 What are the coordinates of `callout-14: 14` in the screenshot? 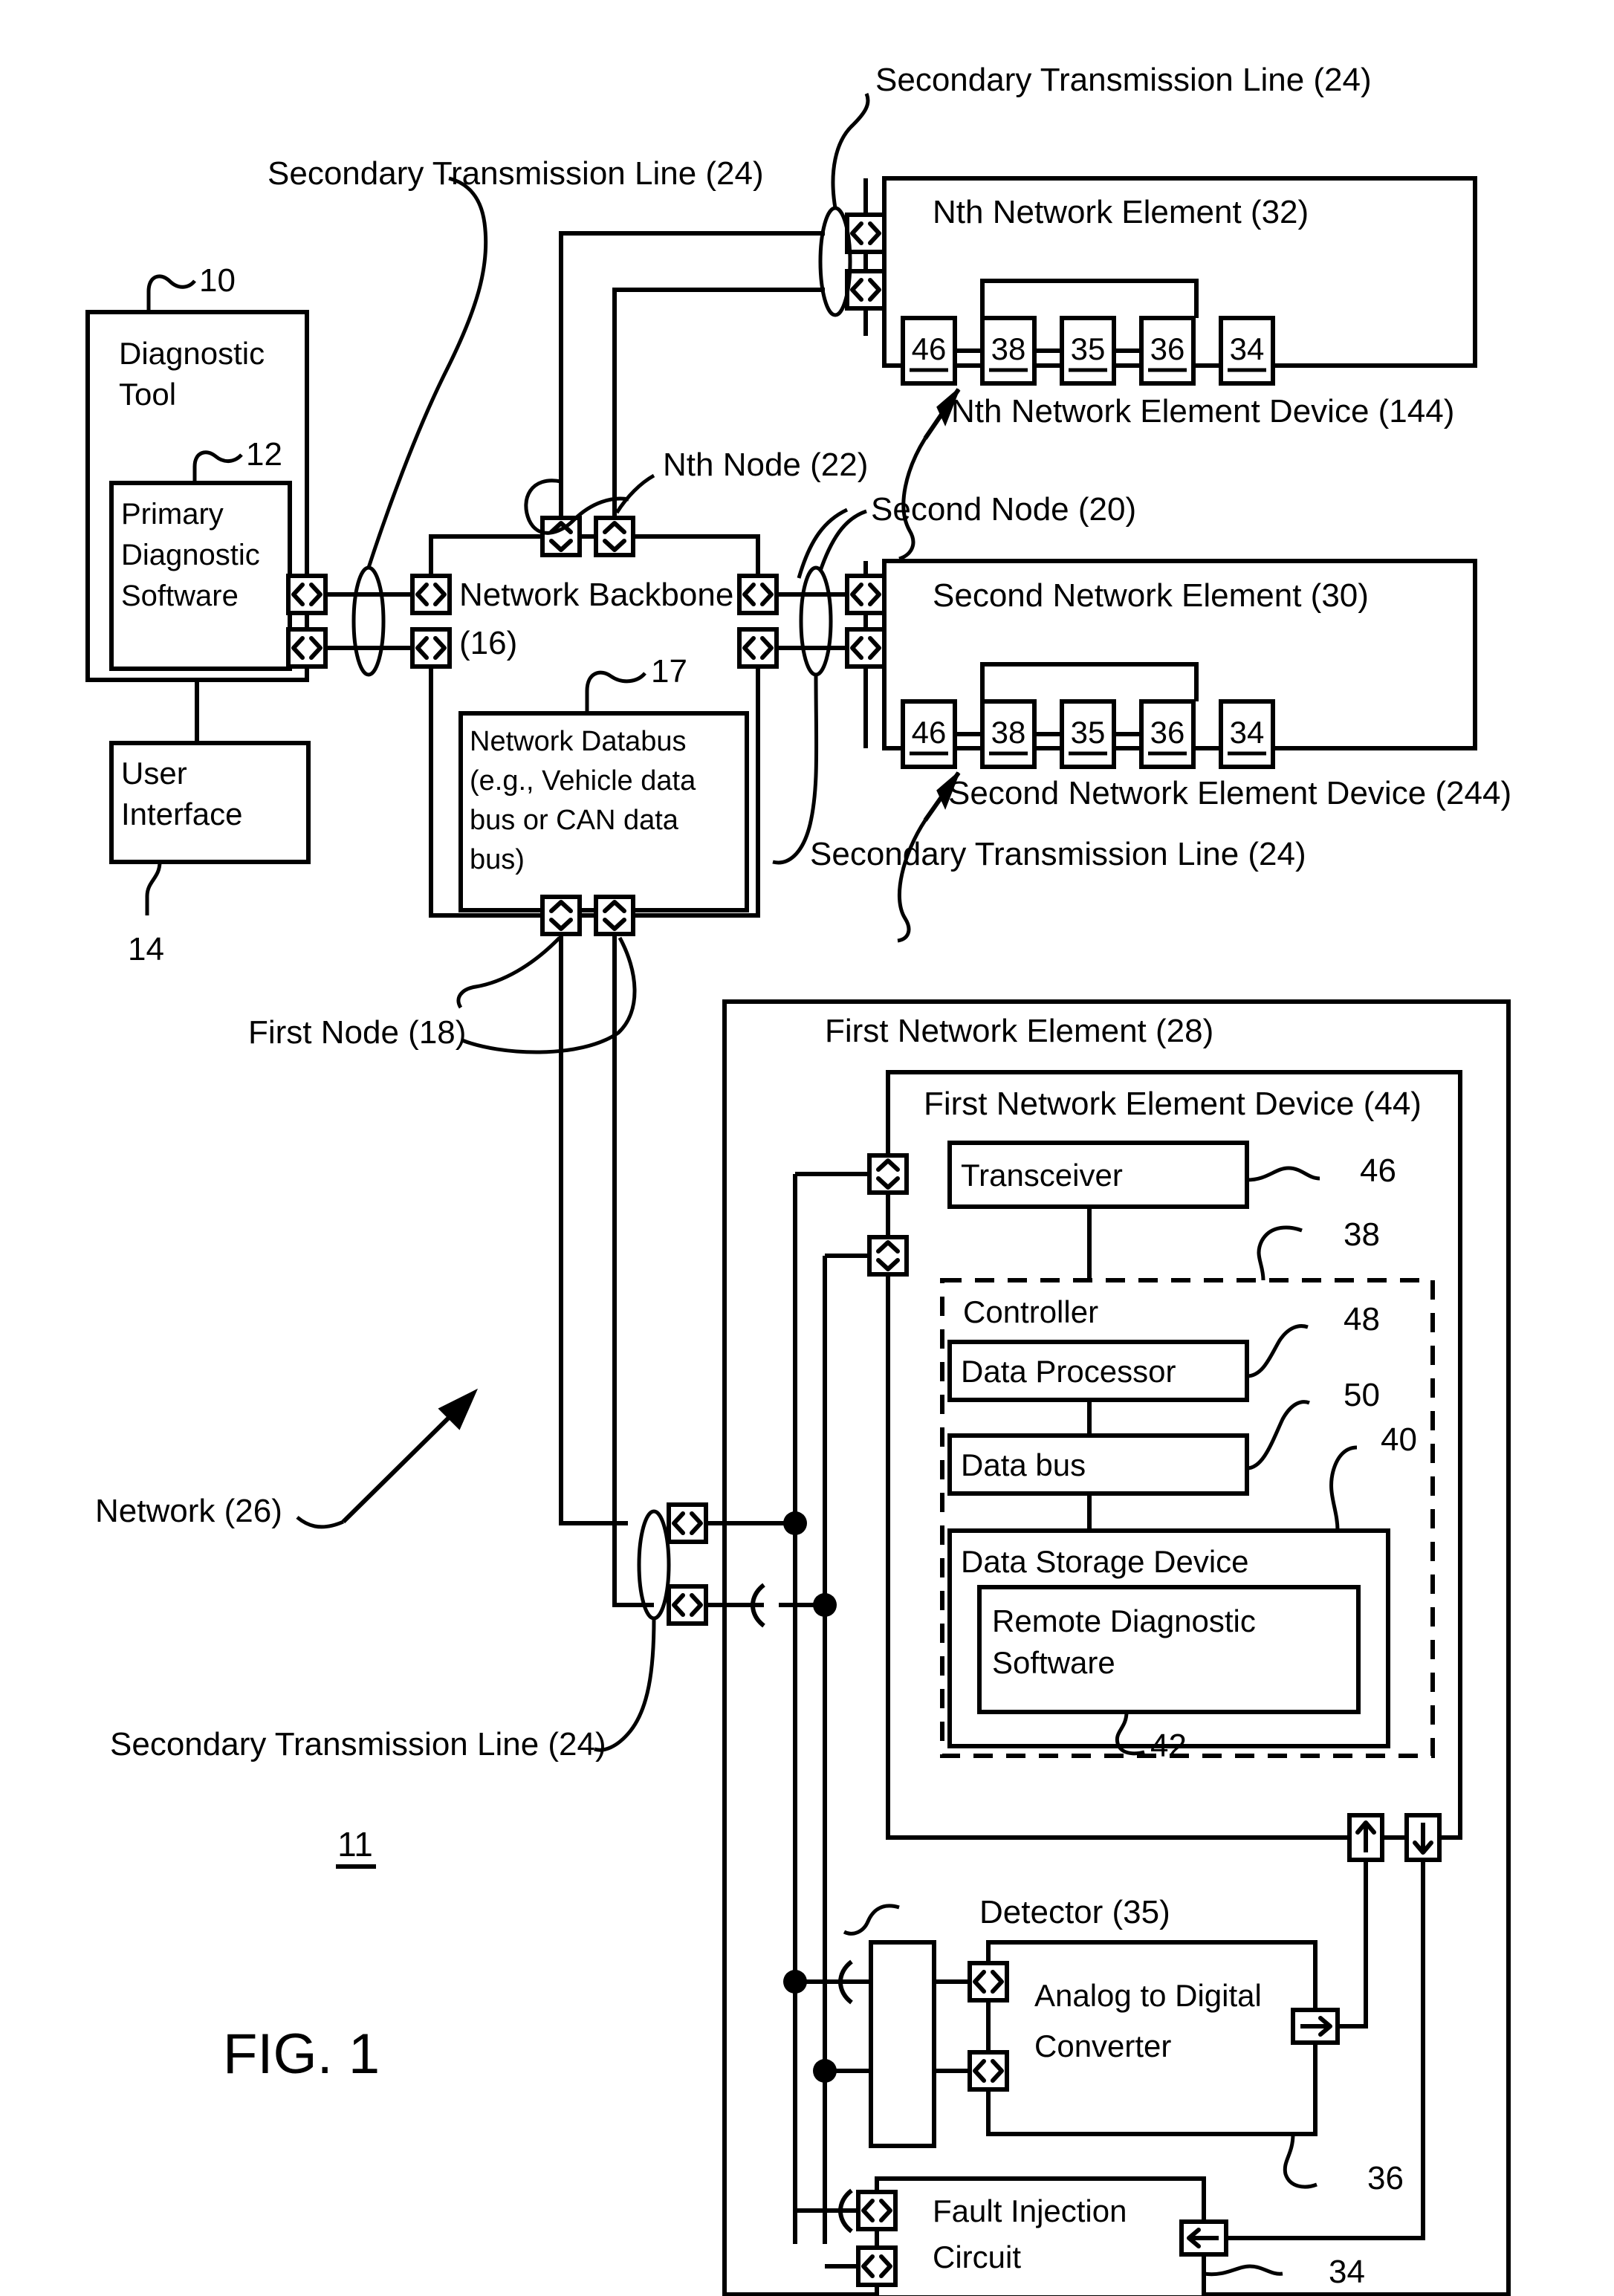 It's located at (146, 949).